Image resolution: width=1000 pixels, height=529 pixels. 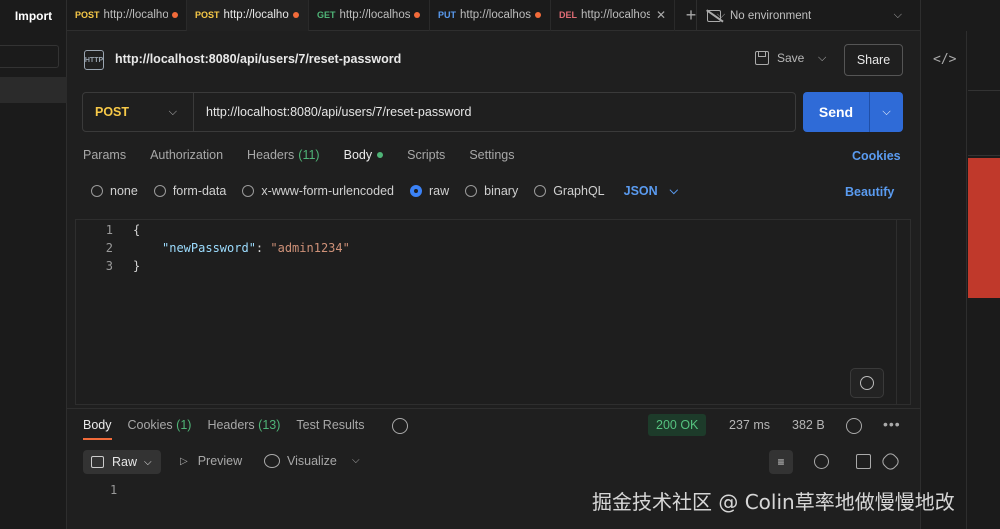 What do you see at coordinates (903, 312) in the screenshot?
I see `editor-scrollbar` at bounding box center [903, 312].